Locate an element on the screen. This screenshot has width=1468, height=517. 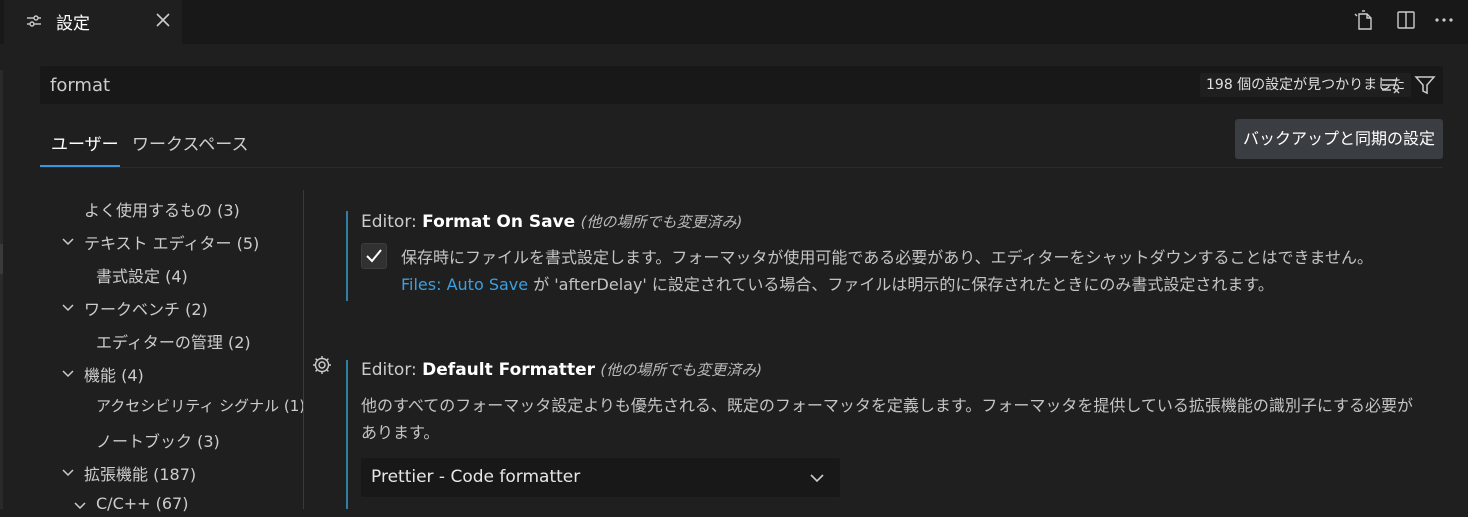
setting-name: Format On Save is located at coordinates (499, 222).